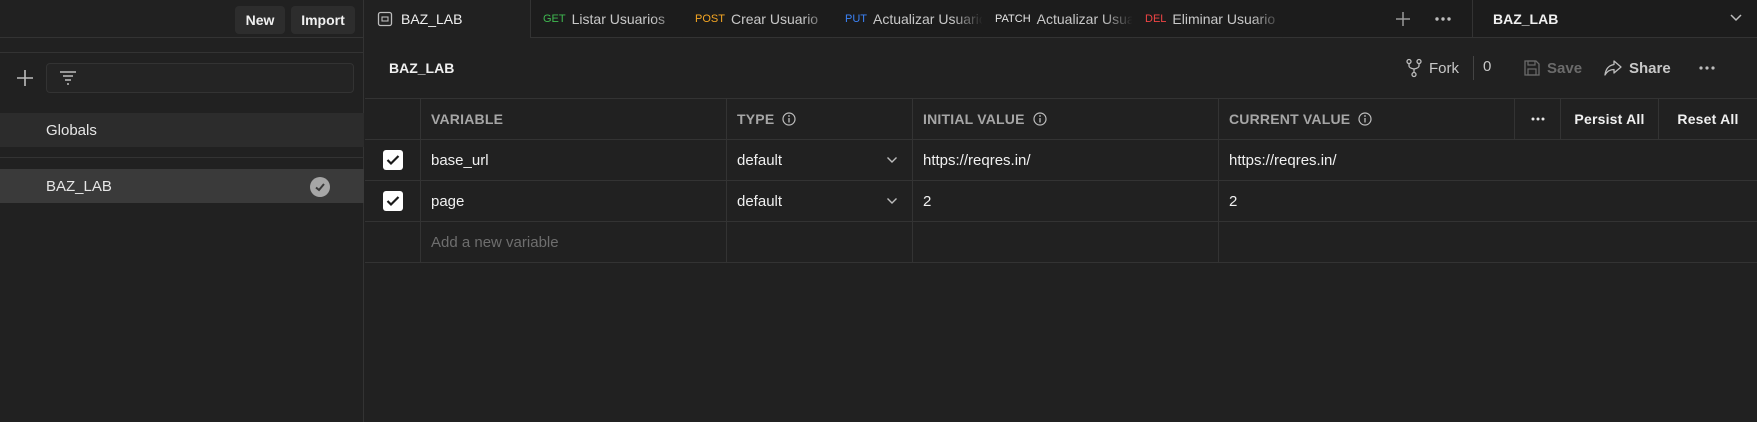 The height and width of the screenshot is (422, 1757). Describe the element at coordinates (323, 20) in the screenshot. I see `import-button: Import` at that location.